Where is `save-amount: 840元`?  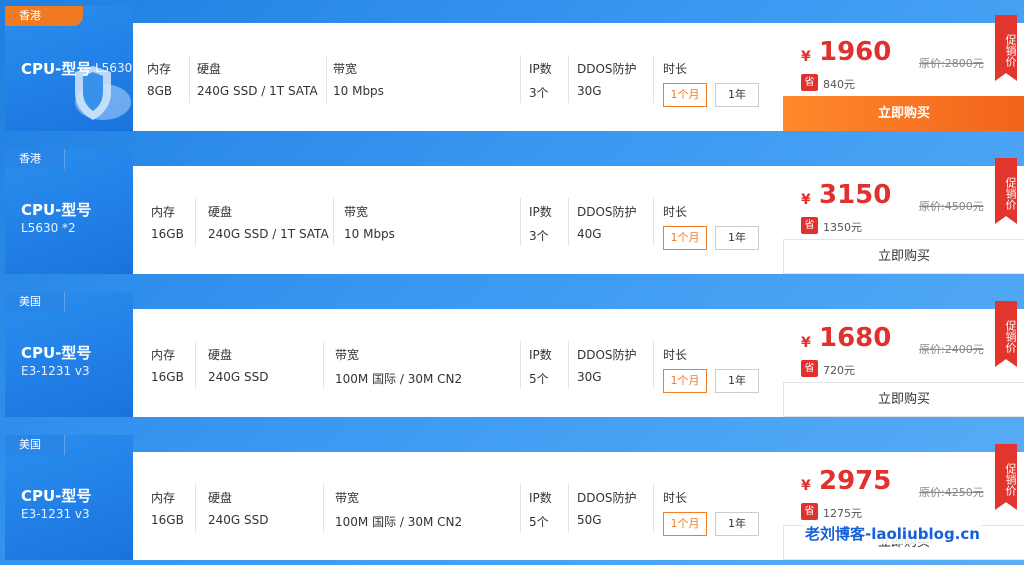
save-amount: 840元 is located at coordinates (839, 84).